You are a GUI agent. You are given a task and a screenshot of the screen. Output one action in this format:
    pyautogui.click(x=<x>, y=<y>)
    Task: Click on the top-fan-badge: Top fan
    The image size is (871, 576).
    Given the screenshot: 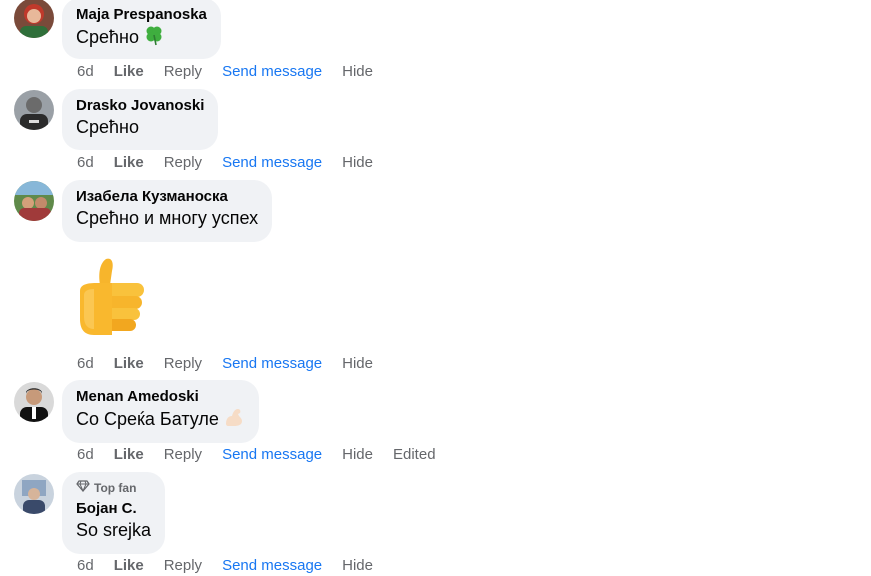 What is the action you would take?
    pyautogui.click(x=113, y=488)
    